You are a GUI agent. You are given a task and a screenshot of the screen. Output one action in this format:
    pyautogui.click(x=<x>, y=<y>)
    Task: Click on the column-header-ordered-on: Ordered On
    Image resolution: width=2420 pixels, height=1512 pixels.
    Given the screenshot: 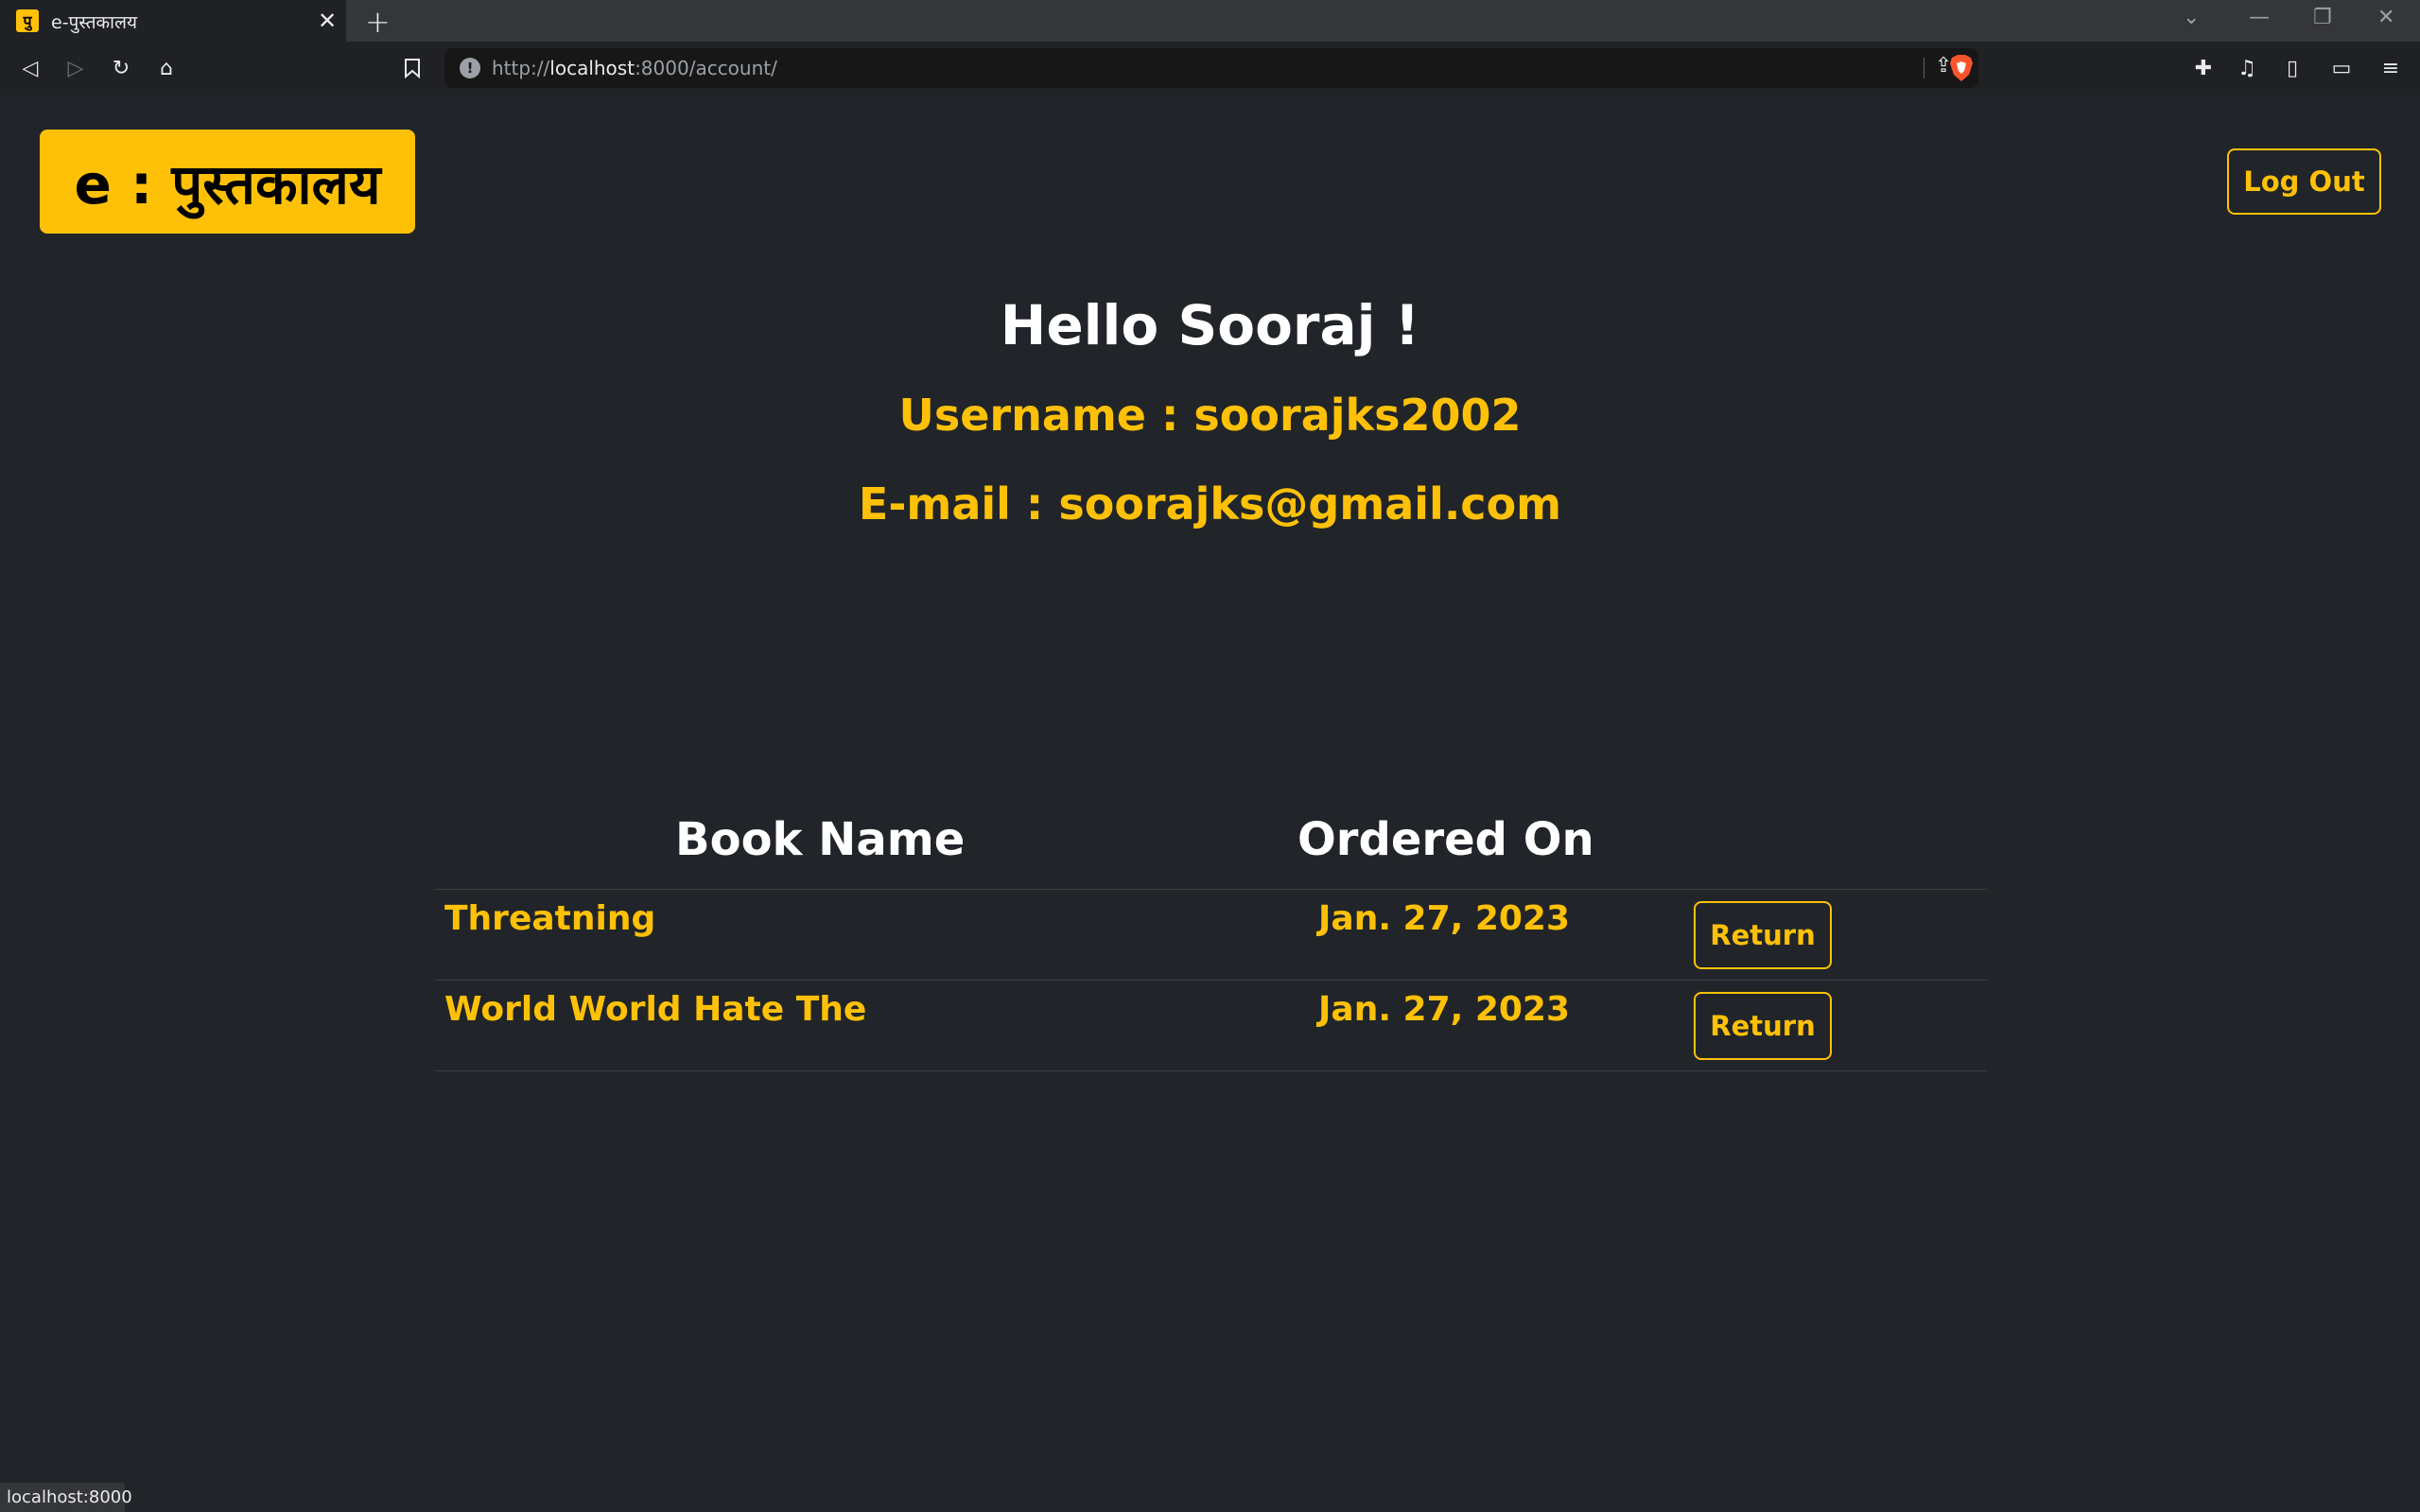 What is the action you would take?
    pyautogui.click(x=1445, y=839)
    